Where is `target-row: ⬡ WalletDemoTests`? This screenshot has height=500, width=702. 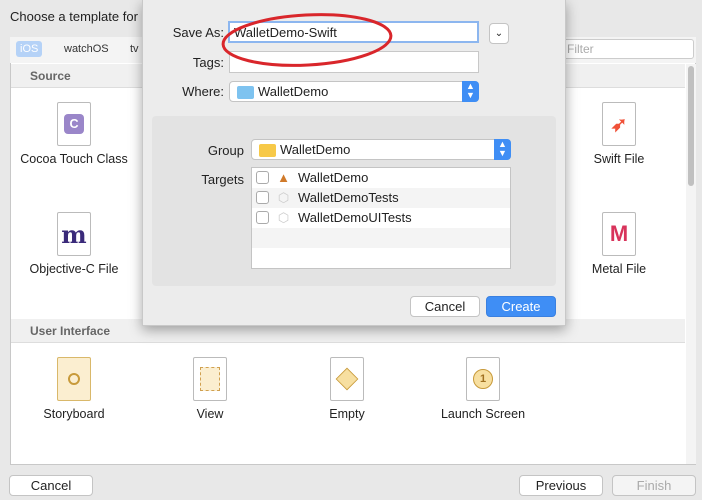
target-row: ⬡ WalletDemoTests is located at coordinates (381, 198).